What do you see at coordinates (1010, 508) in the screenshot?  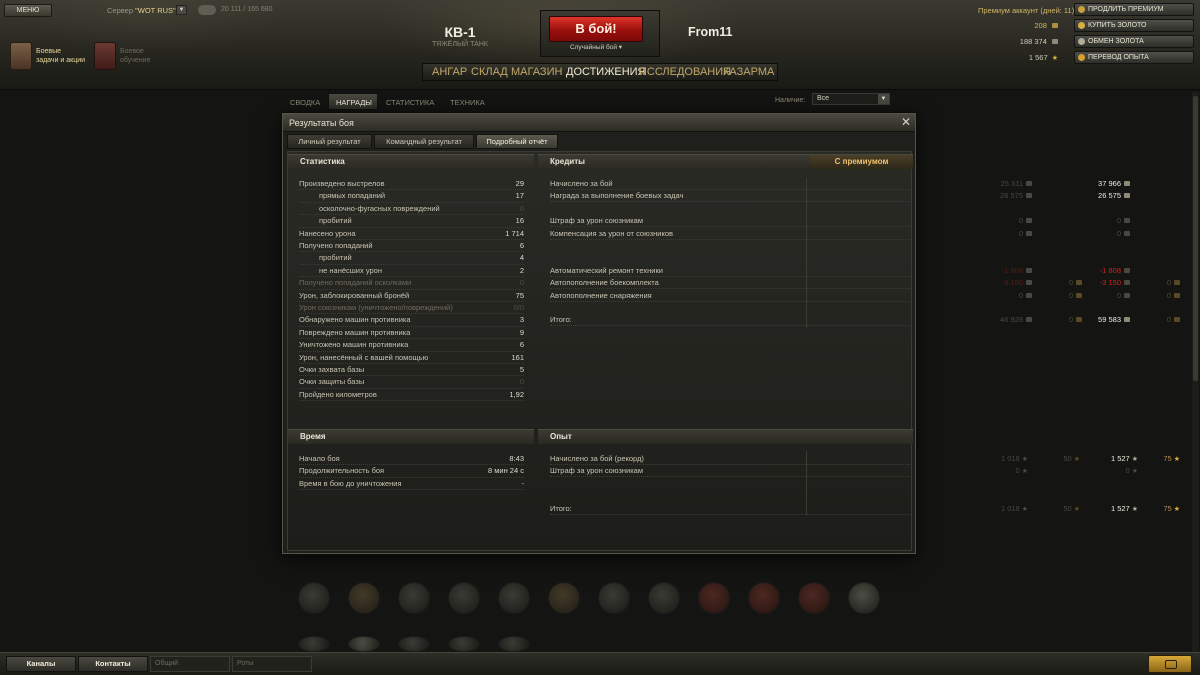 I see `xp-base-value-text: 1 018` at bounding box center [1010, 508].